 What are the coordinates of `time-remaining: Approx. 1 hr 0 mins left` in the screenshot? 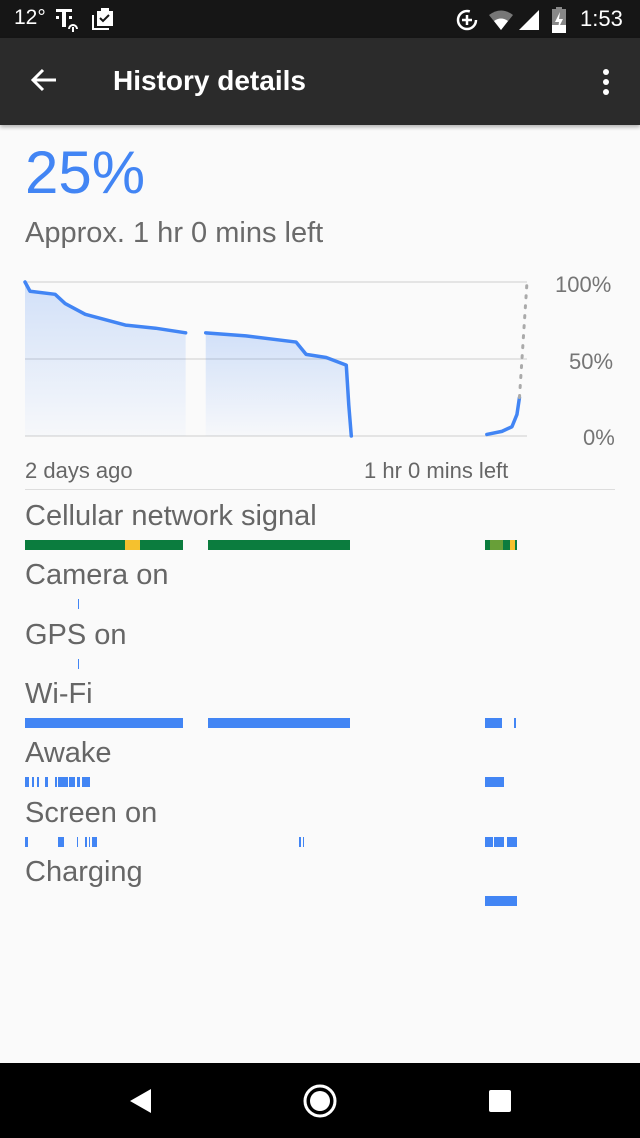 It's located at (174, 233).